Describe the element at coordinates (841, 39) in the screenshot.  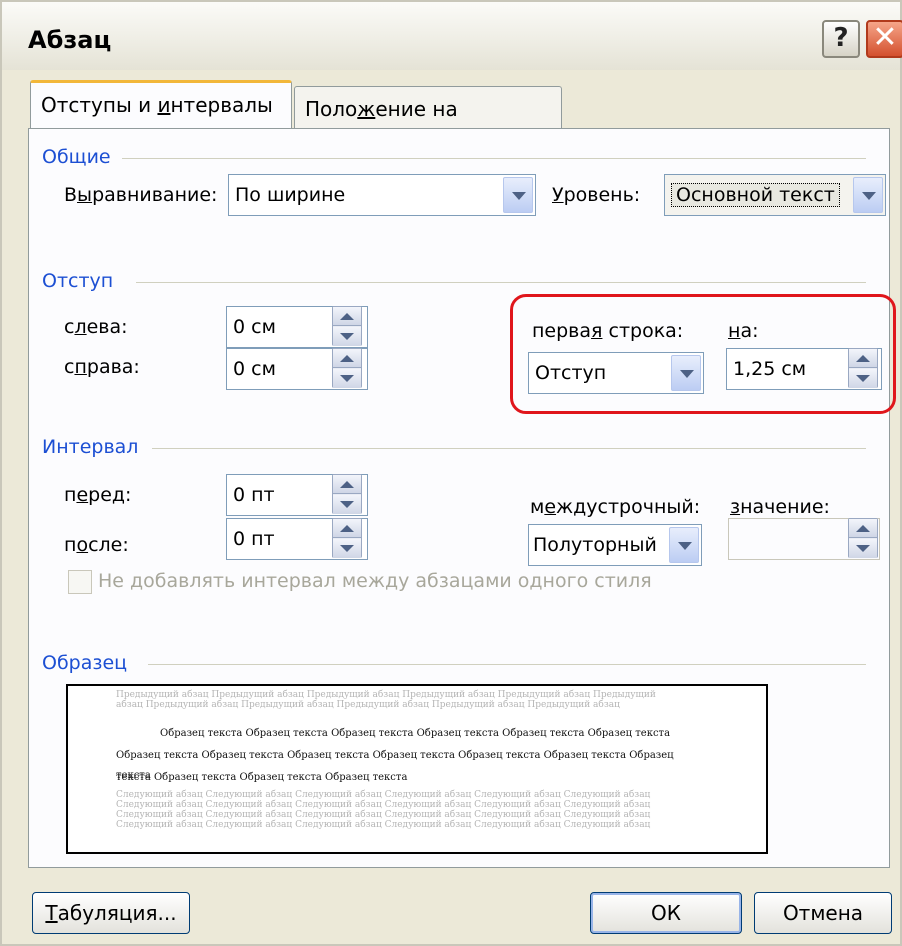
I see `help-button: ?` at that location.